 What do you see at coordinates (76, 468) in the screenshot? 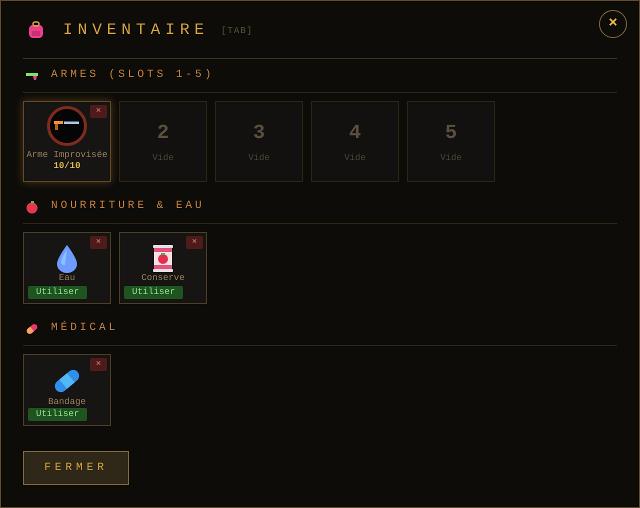
I see `close-button: FERMER` at bounding box center [76, 468].